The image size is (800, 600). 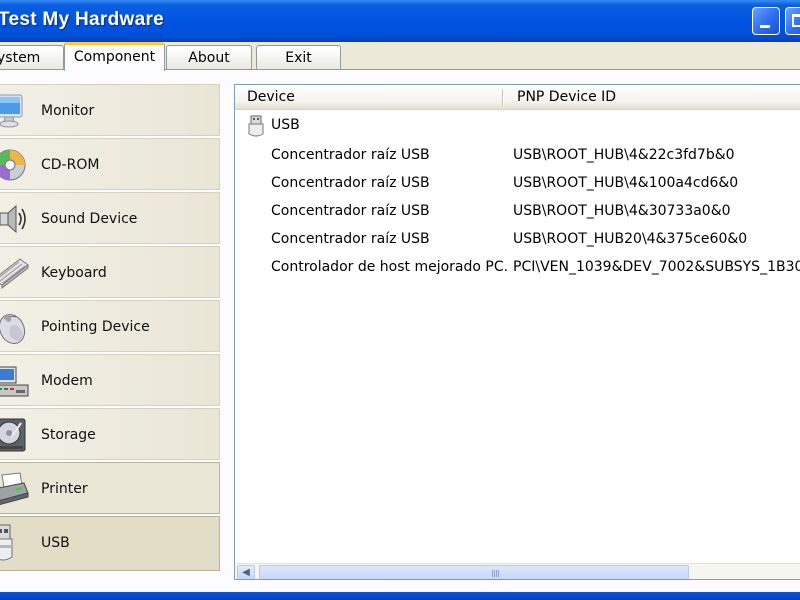 What do you see at coordinates (14, 488) in the screenshot?
I see `printer-icon` at bounding box center [14, 488].